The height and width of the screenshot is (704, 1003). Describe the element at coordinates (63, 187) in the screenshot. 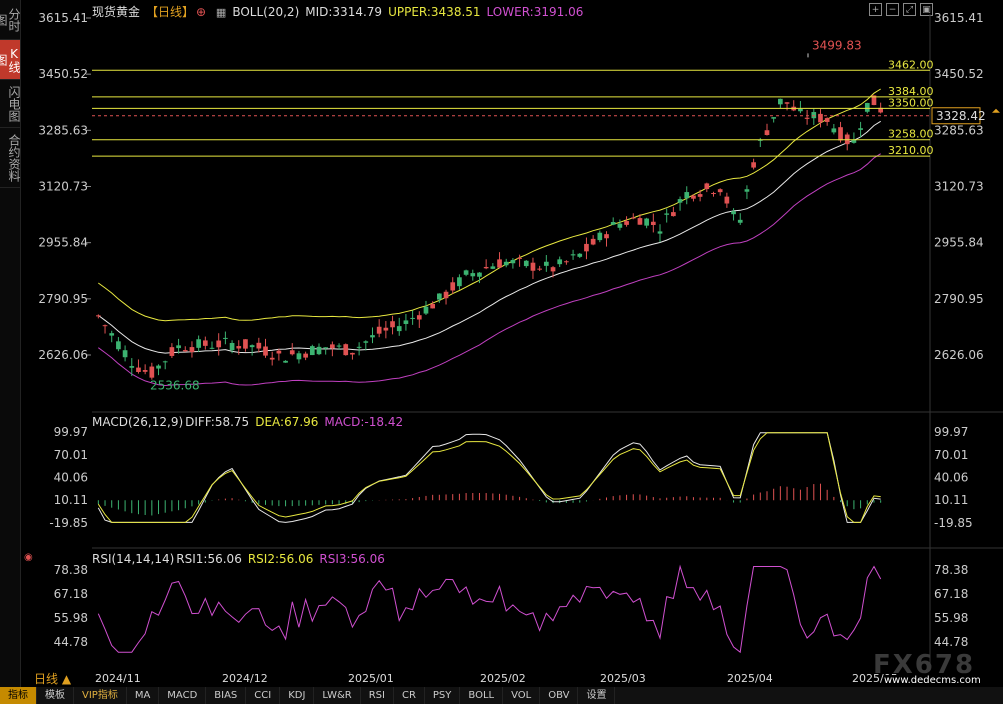

I see `price-tick-label-left: 3120.73` at that location.